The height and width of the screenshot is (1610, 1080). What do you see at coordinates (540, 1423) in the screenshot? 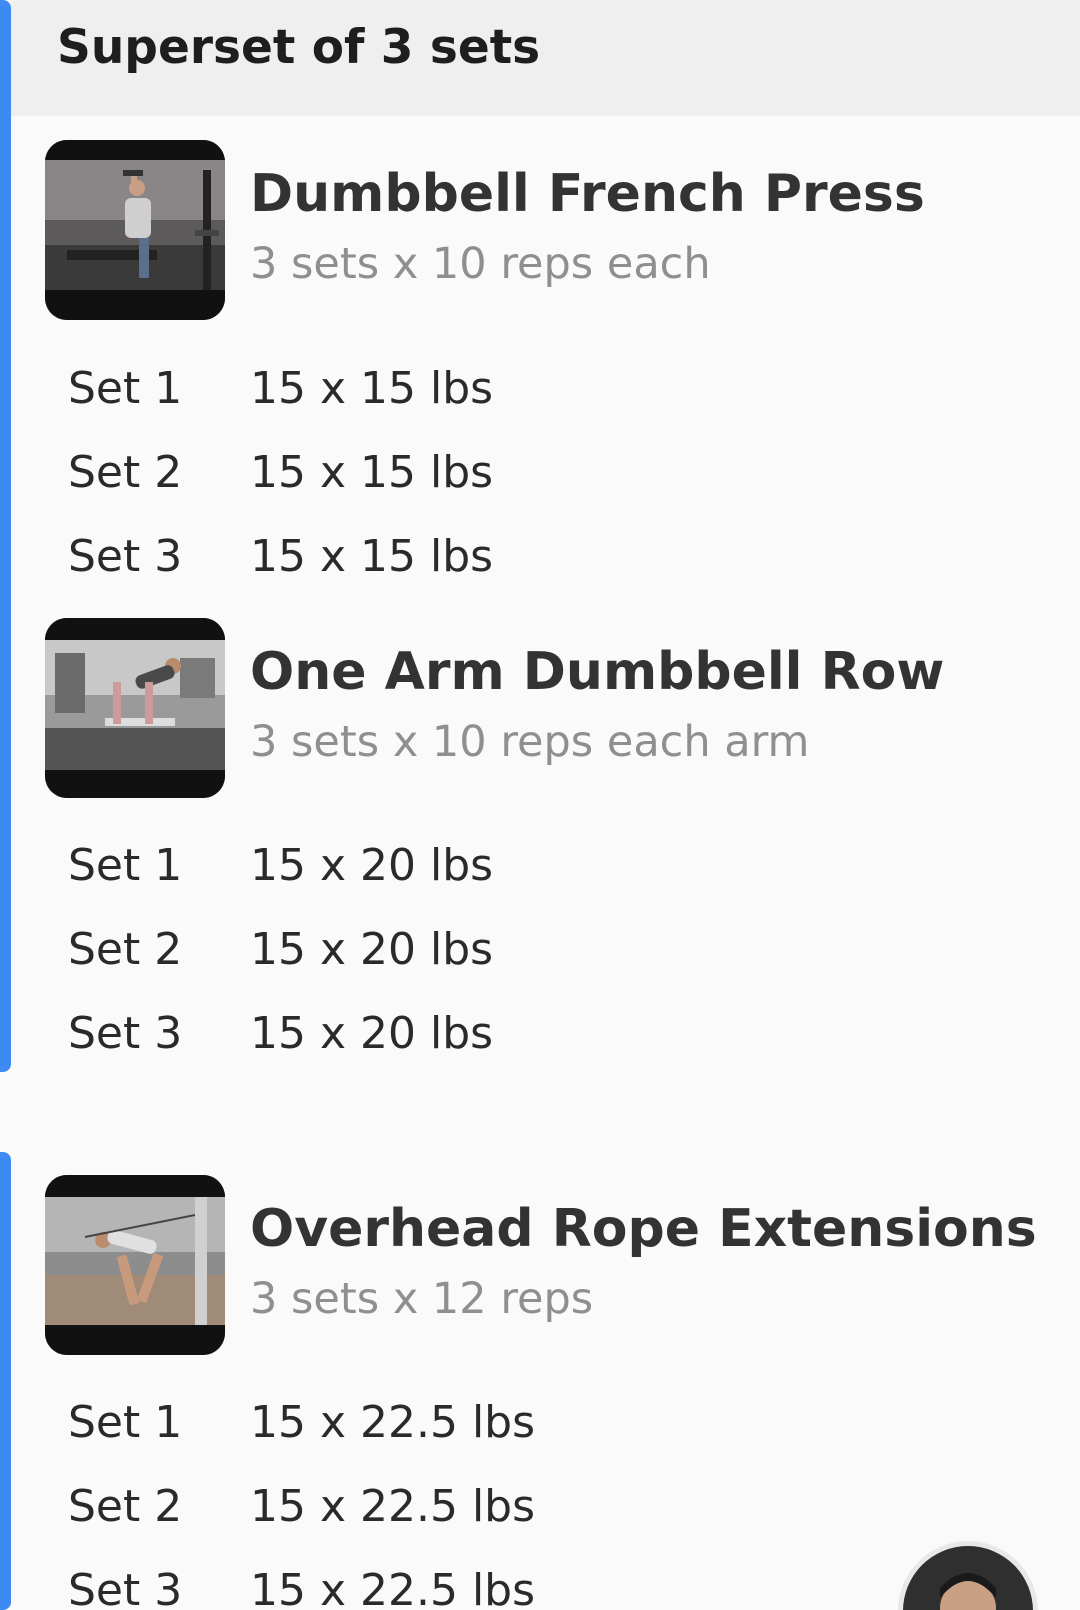
I see `set-row: Set 1 15 x 22.5 lbs` at bounding box center [540, 1423].